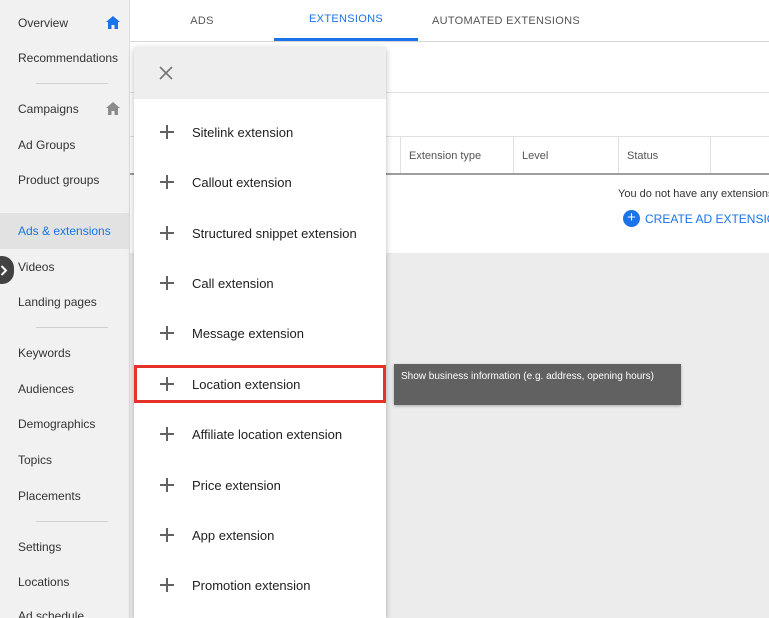 This screenshot has width=769, height=618. I want to click on create-ad-extension-button: + CREATE AD EXTENSIO, so click(696, 218).